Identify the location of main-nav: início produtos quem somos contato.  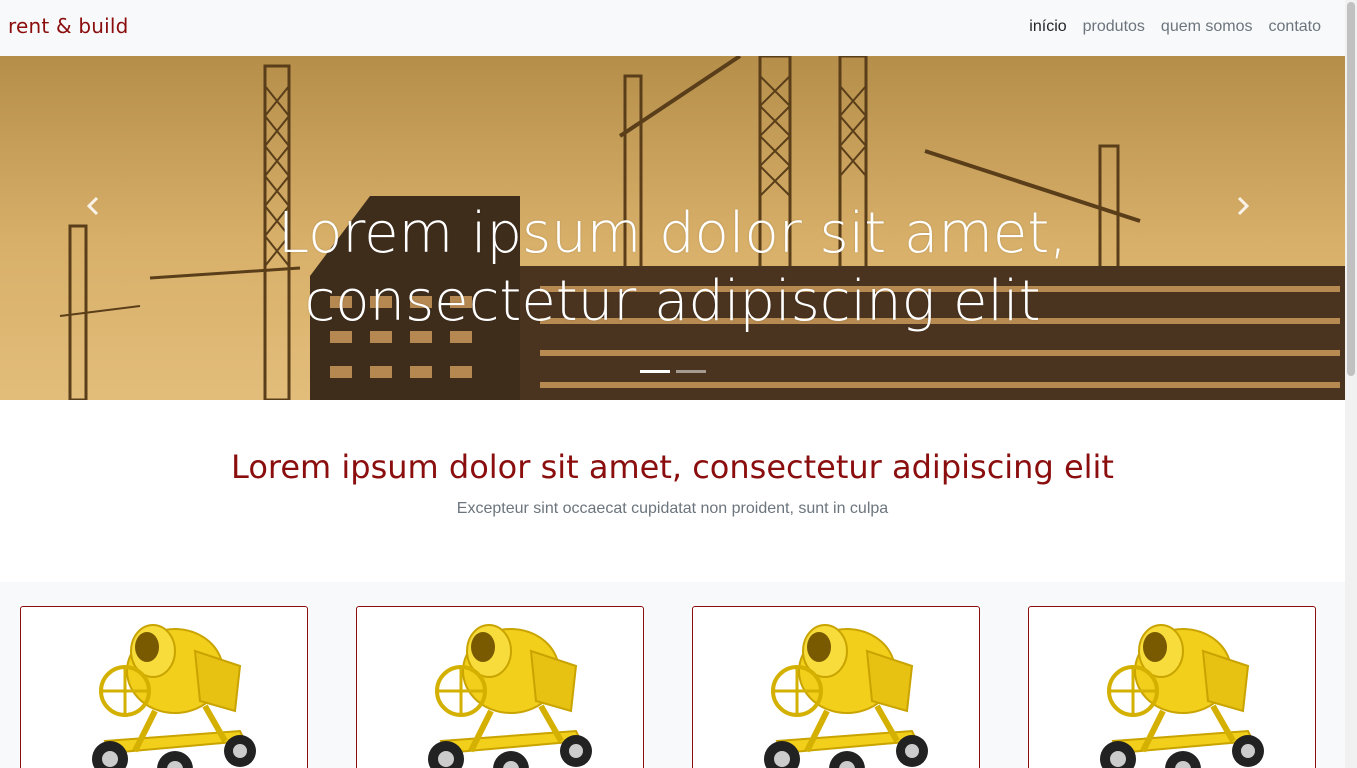
(1175, 27).